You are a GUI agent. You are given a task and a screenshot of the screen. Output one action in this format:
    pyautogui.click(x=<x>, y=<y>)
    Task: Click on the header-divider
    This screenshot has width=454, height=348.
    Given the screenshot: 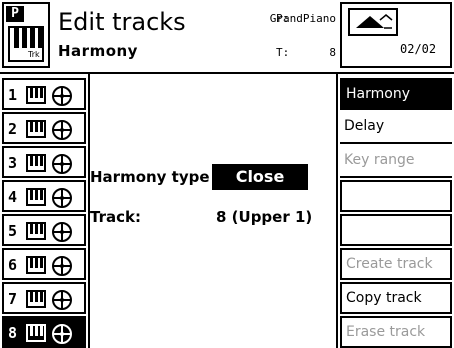 What is the action you would take?
    pyautogui.click(x=227, y=73)
    